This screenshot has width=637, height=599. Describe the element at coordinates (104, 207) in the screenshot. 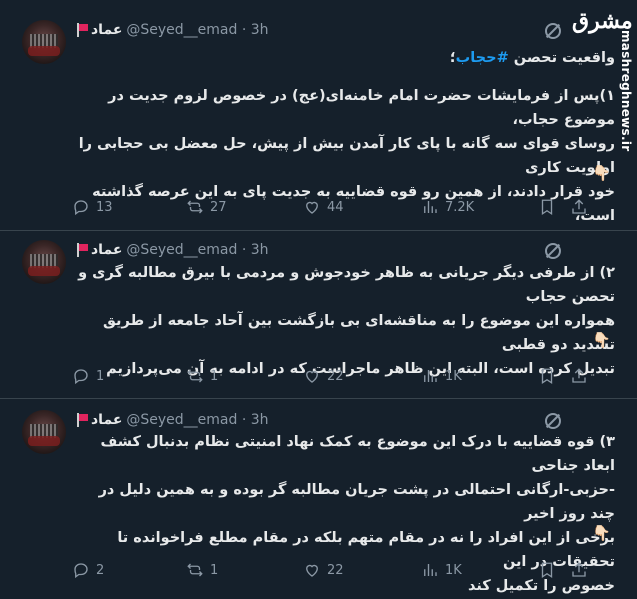

I see `reply-count: 13` at that location.